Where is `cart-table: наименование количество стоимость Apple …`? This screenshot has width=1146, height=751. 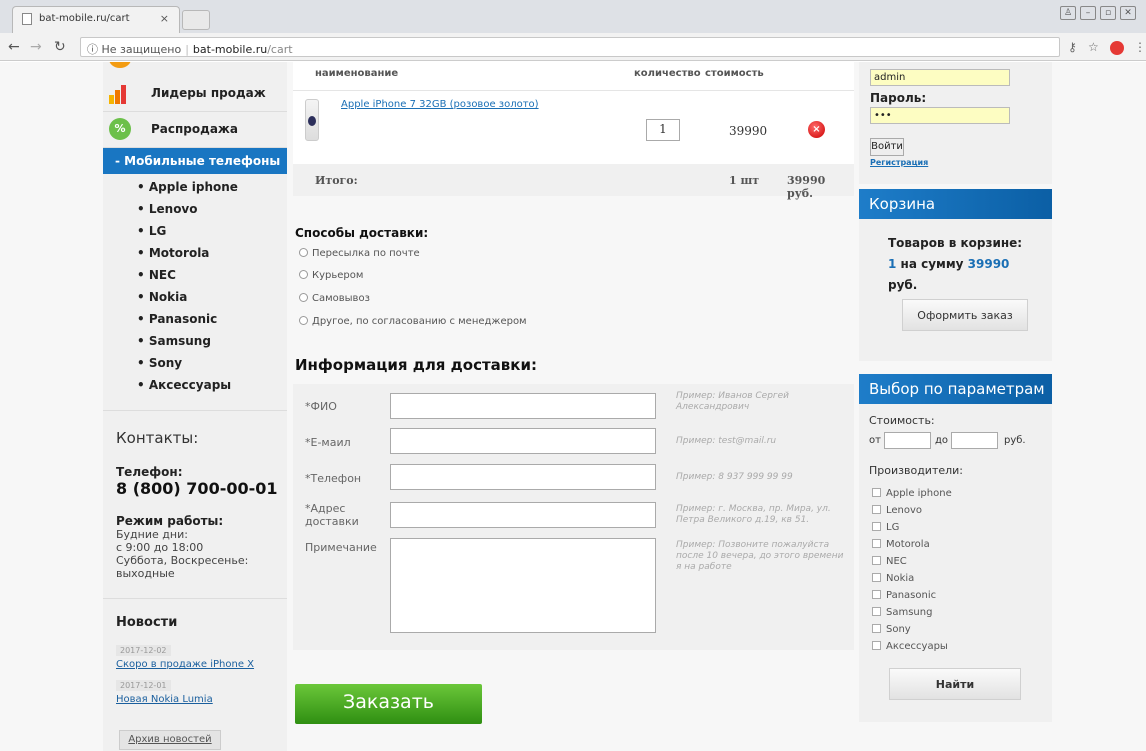 cart-table: наименование количество стоимость Apple … is located at coordinates (573, 131).